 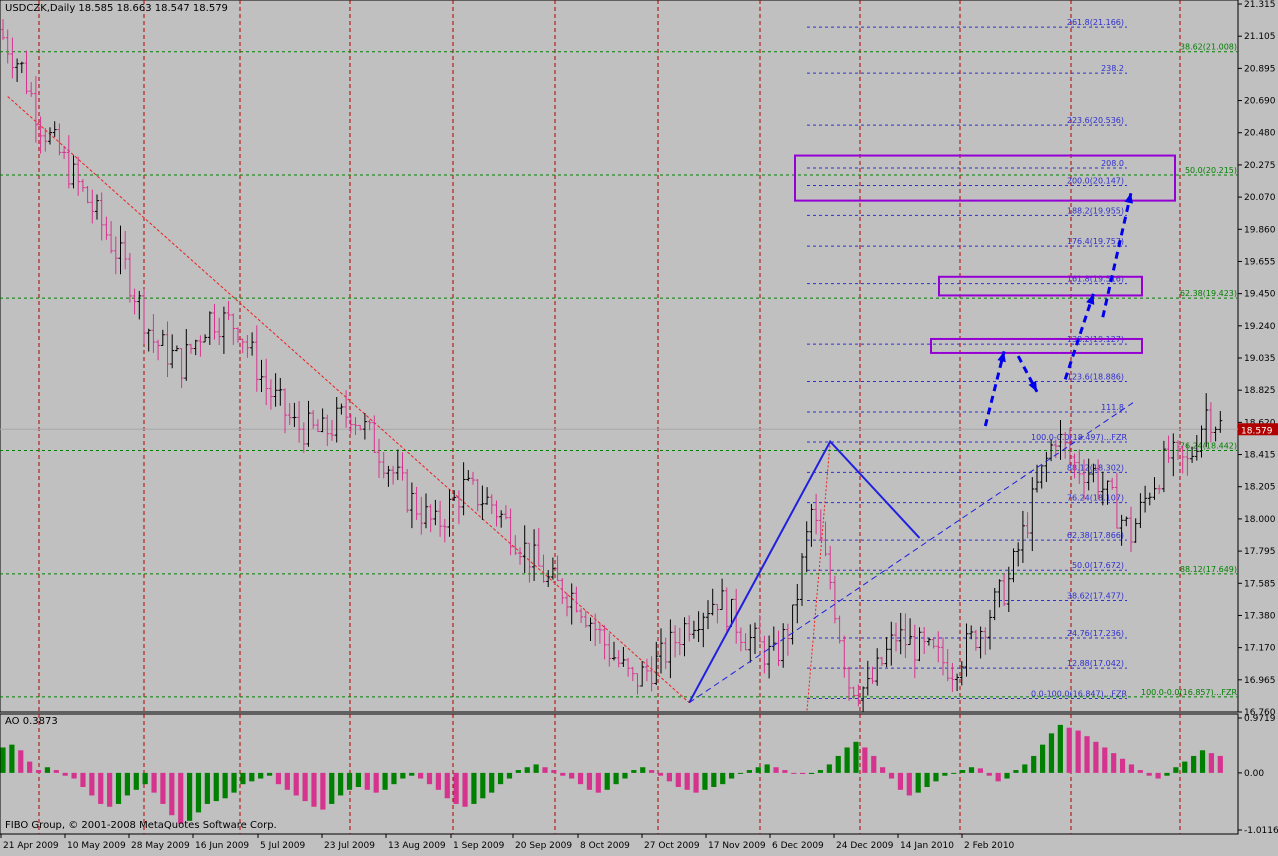 I want to click on fib-level-label: 76.24(18.107), so click(x=1095, y=498).